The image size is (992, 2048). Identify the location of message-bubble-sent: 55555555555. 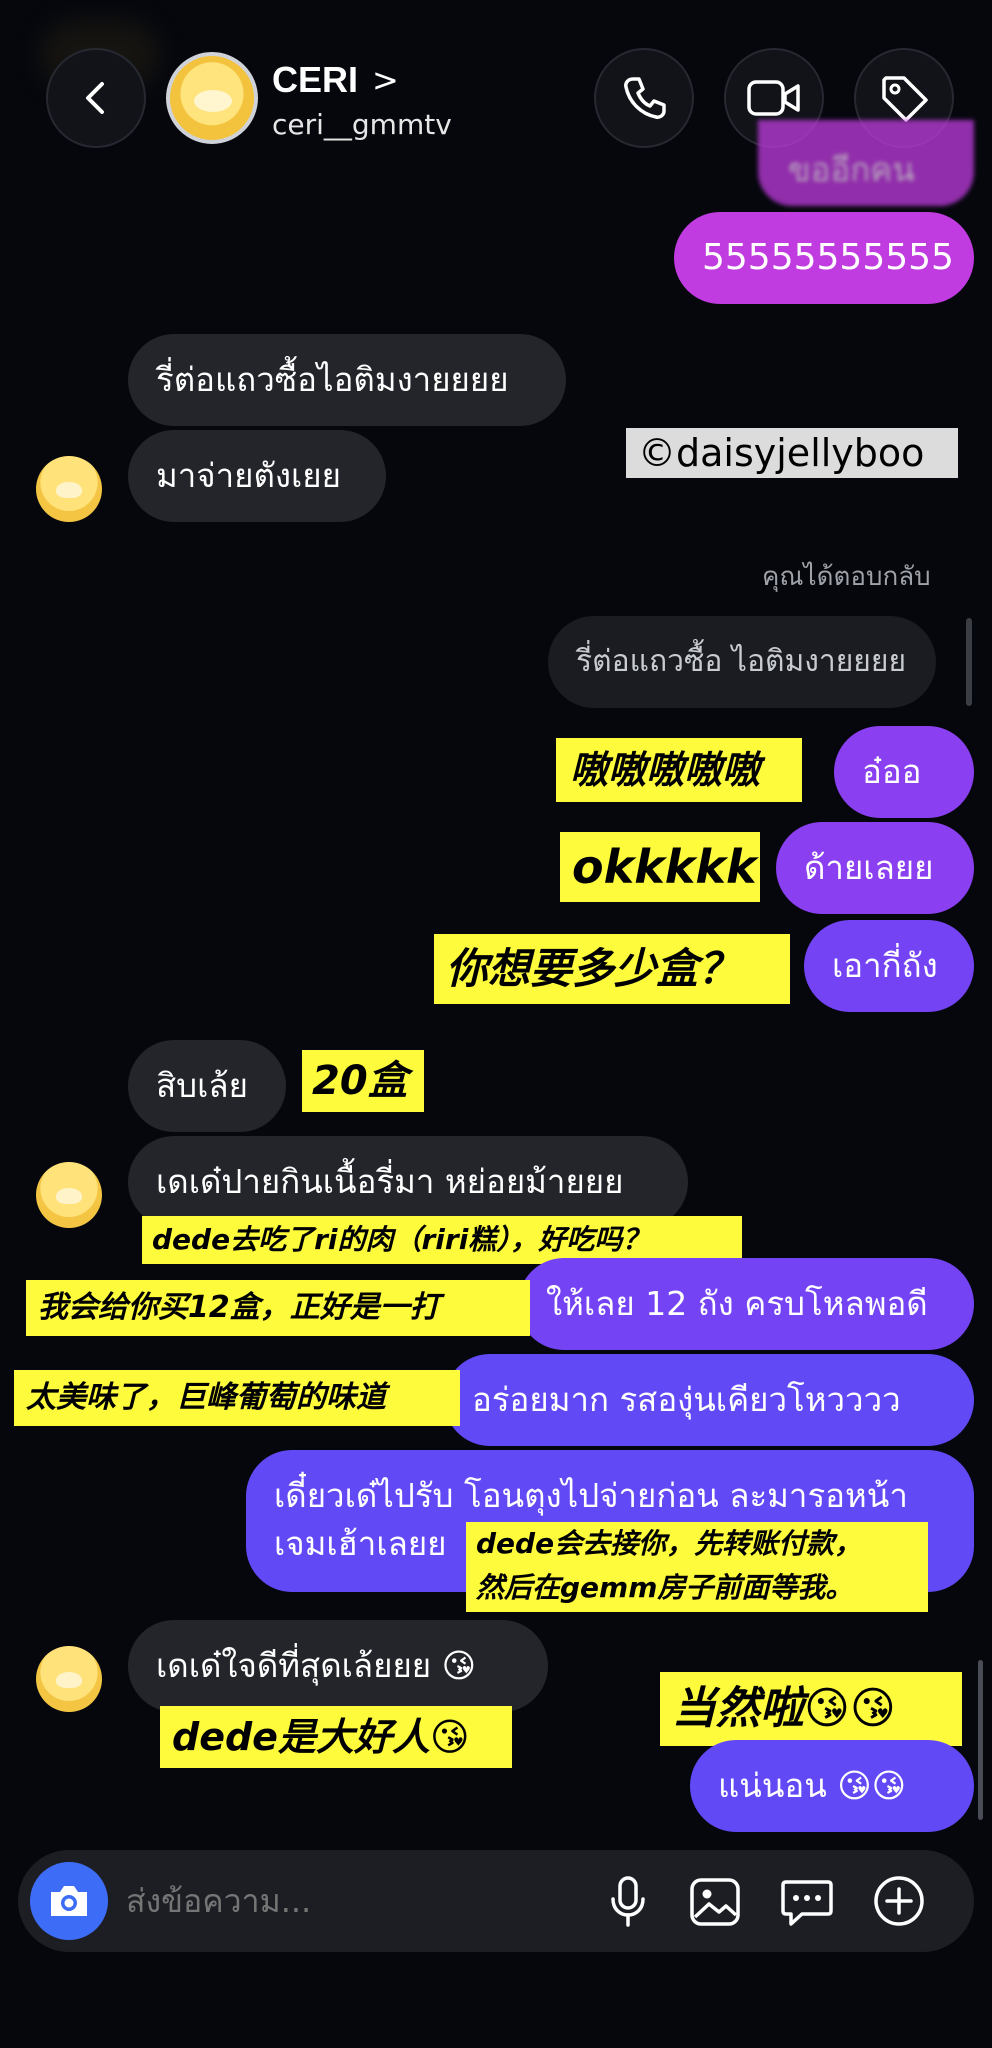
(824, 258).